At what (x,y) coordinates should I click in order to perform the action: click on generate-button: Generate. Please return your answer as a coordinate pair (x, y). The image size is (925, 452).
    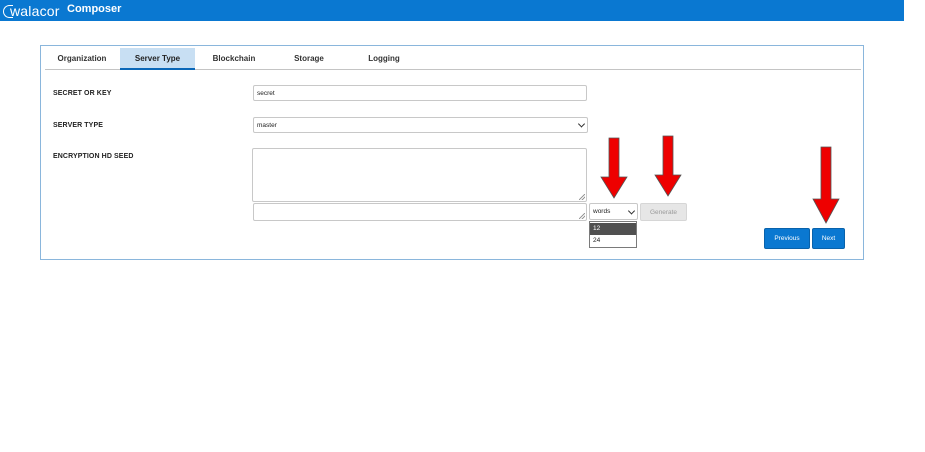
    Looking at the image, I should click on (663, 212).